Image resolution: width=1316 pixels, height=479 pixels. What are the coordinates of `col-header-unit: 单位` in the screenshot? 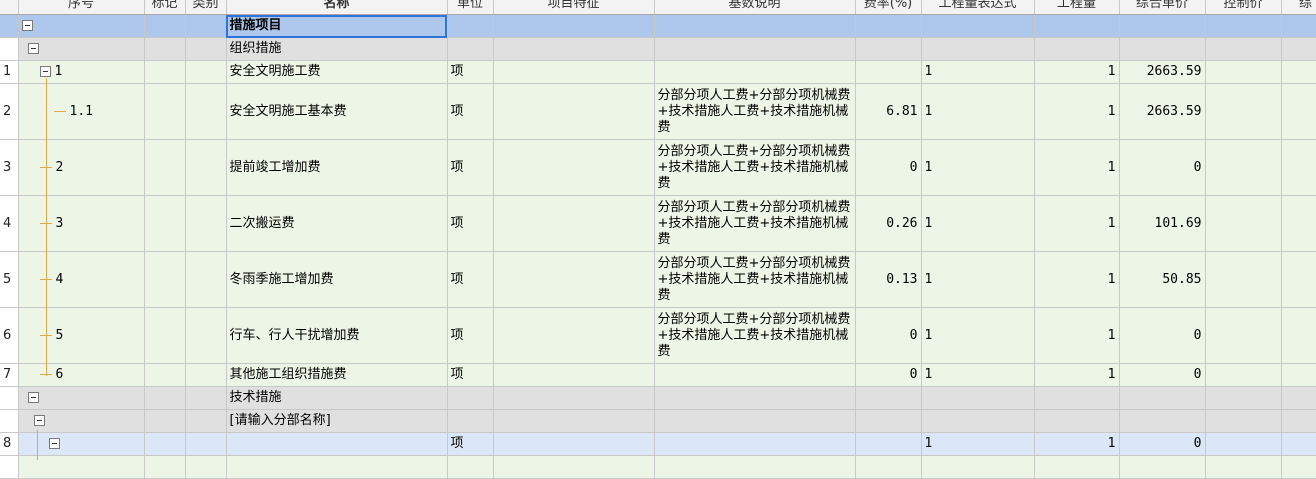 It's located at (470, 7).